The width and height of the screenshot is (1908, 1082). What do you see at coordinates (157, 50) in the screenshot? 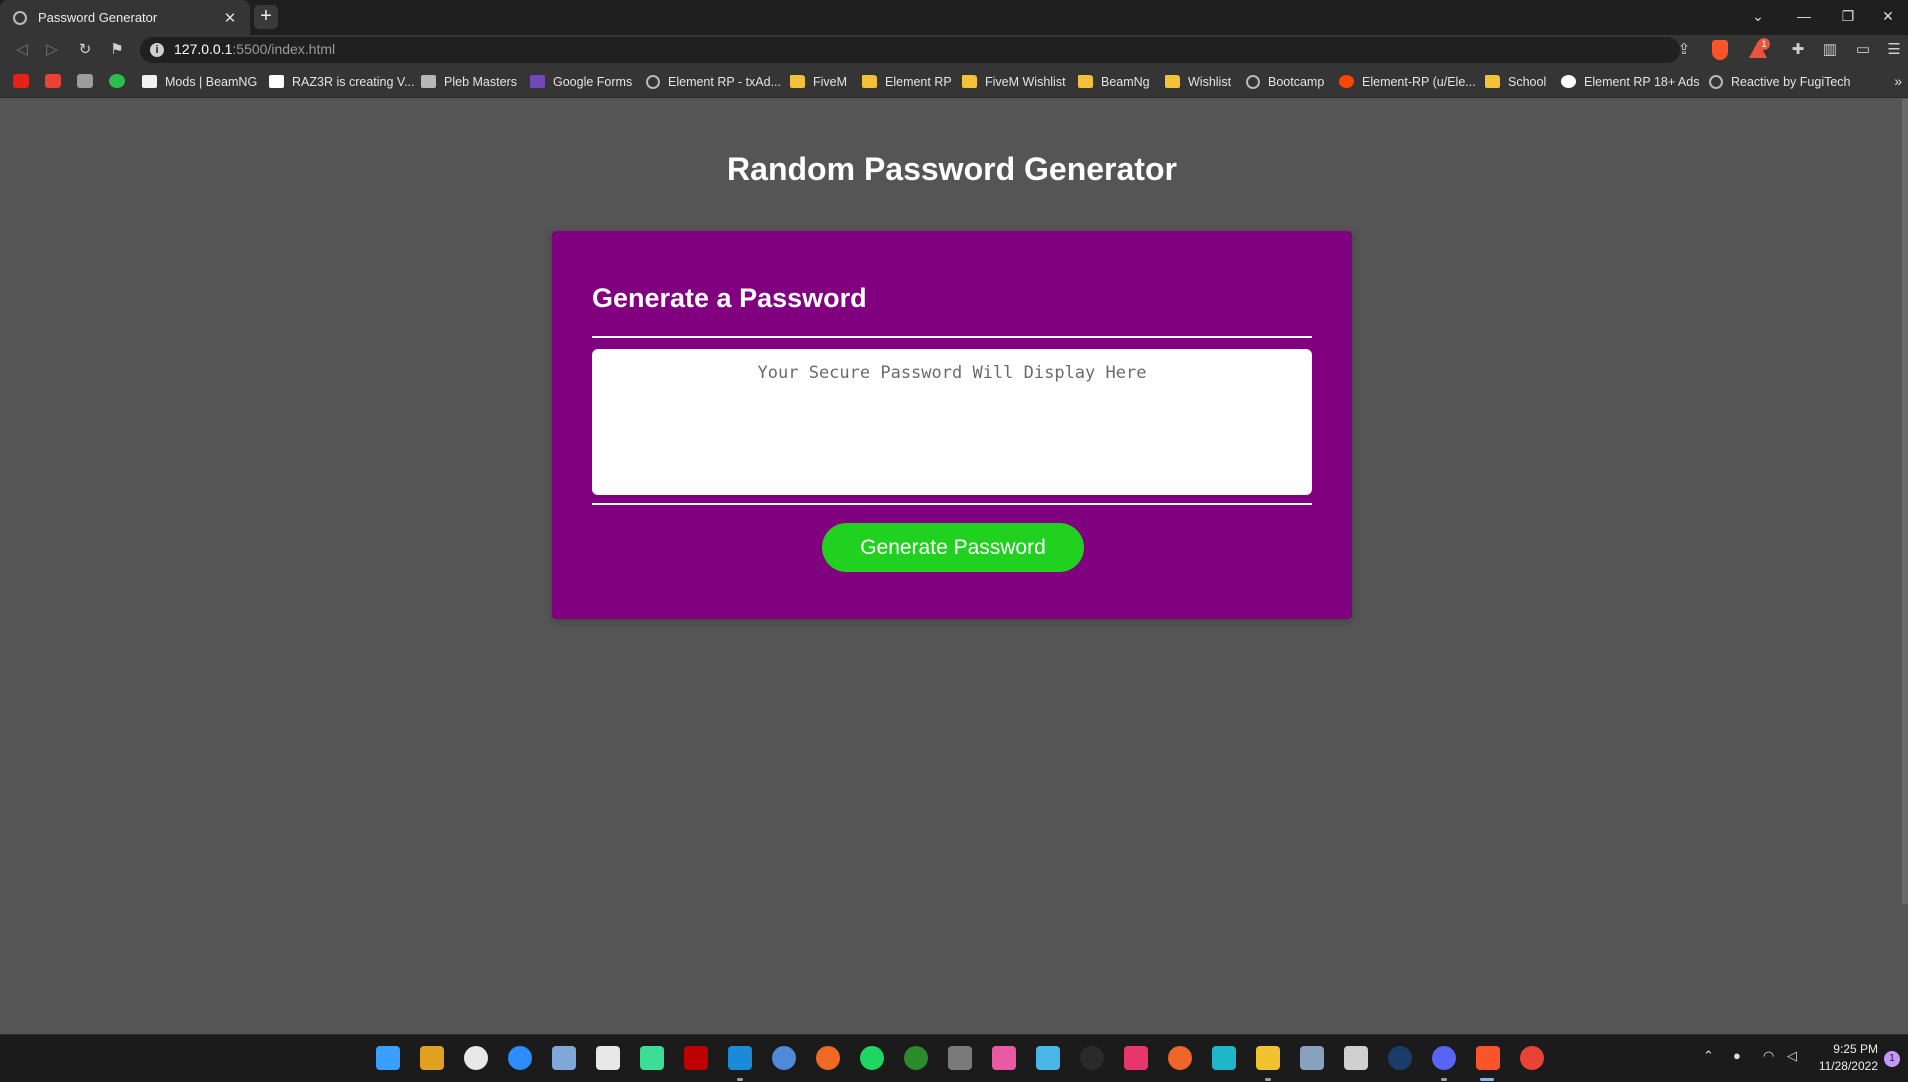
I see `site-info-icon: i` at bounding box center [157, 50].